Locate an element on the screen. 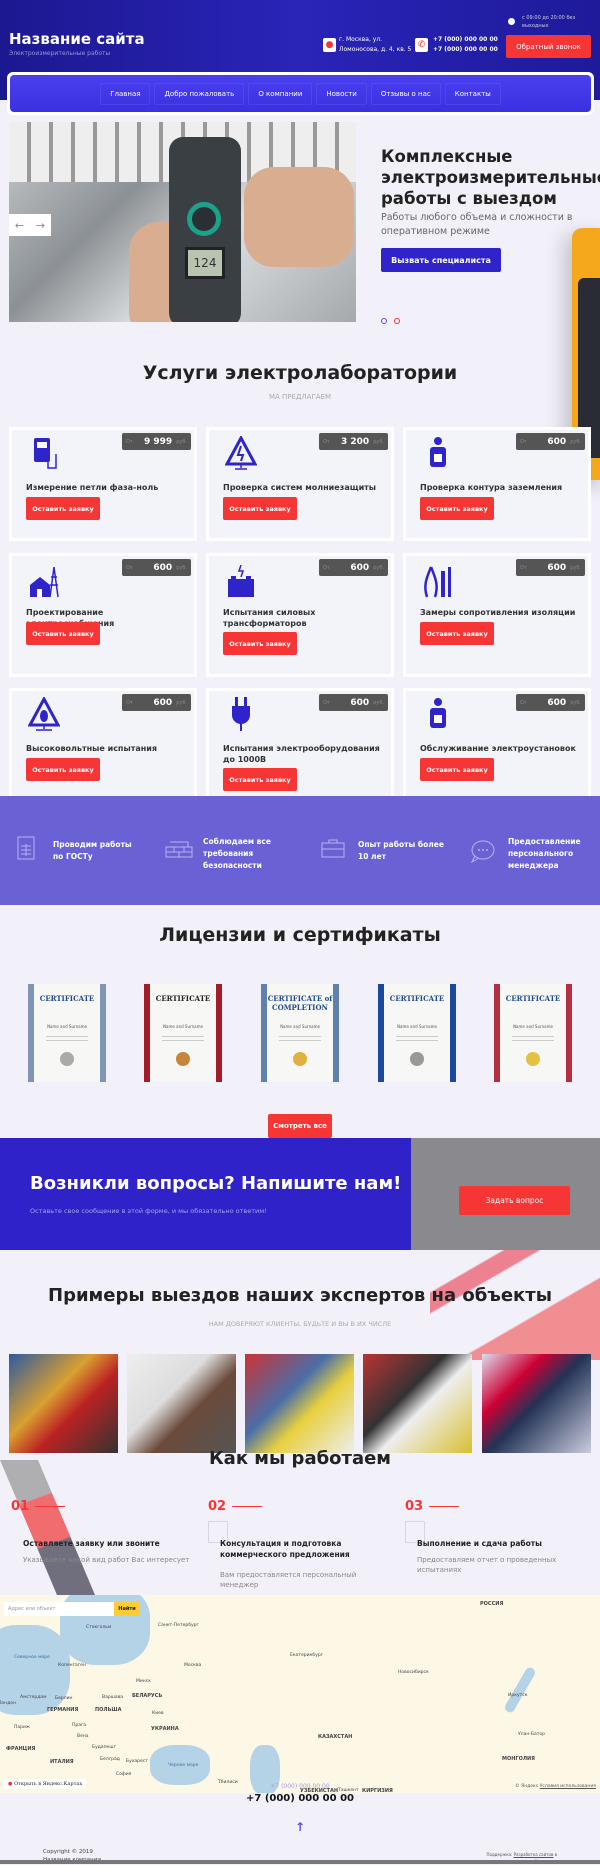 The image size is (600, 1865). feature-text: Опыт работы более 10 лет is located at coordinates (401, 850).